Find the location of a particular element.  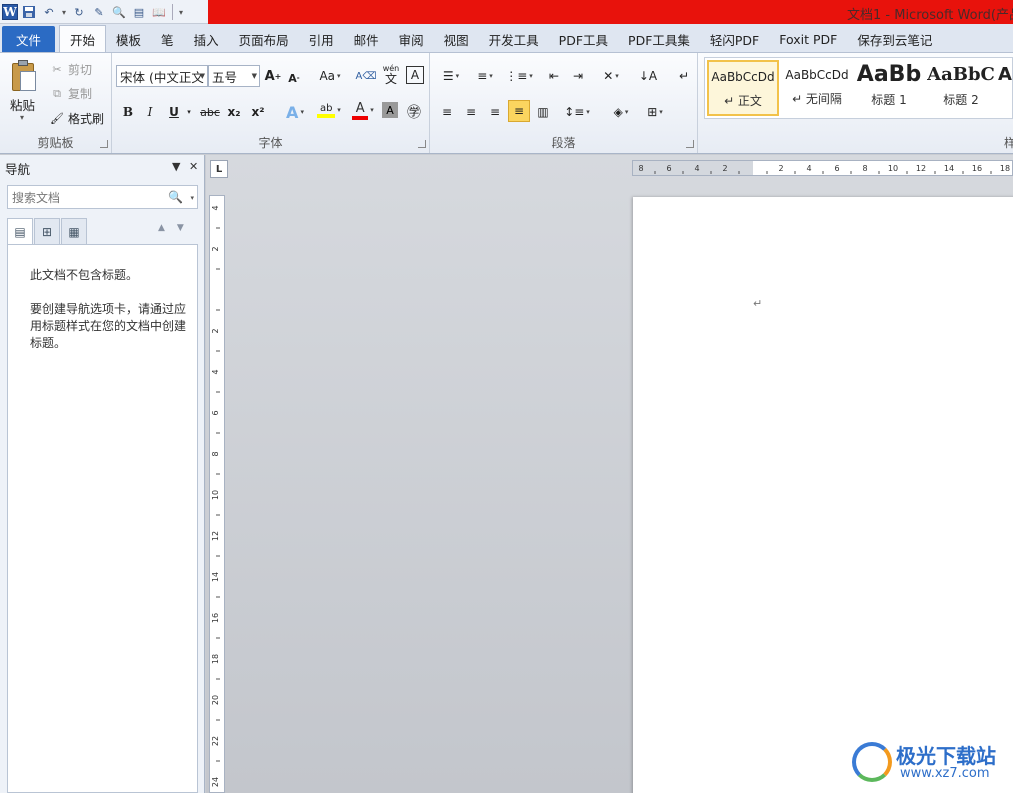

tab-browse-pages: ⊞ is located at coordinates (47, 231).